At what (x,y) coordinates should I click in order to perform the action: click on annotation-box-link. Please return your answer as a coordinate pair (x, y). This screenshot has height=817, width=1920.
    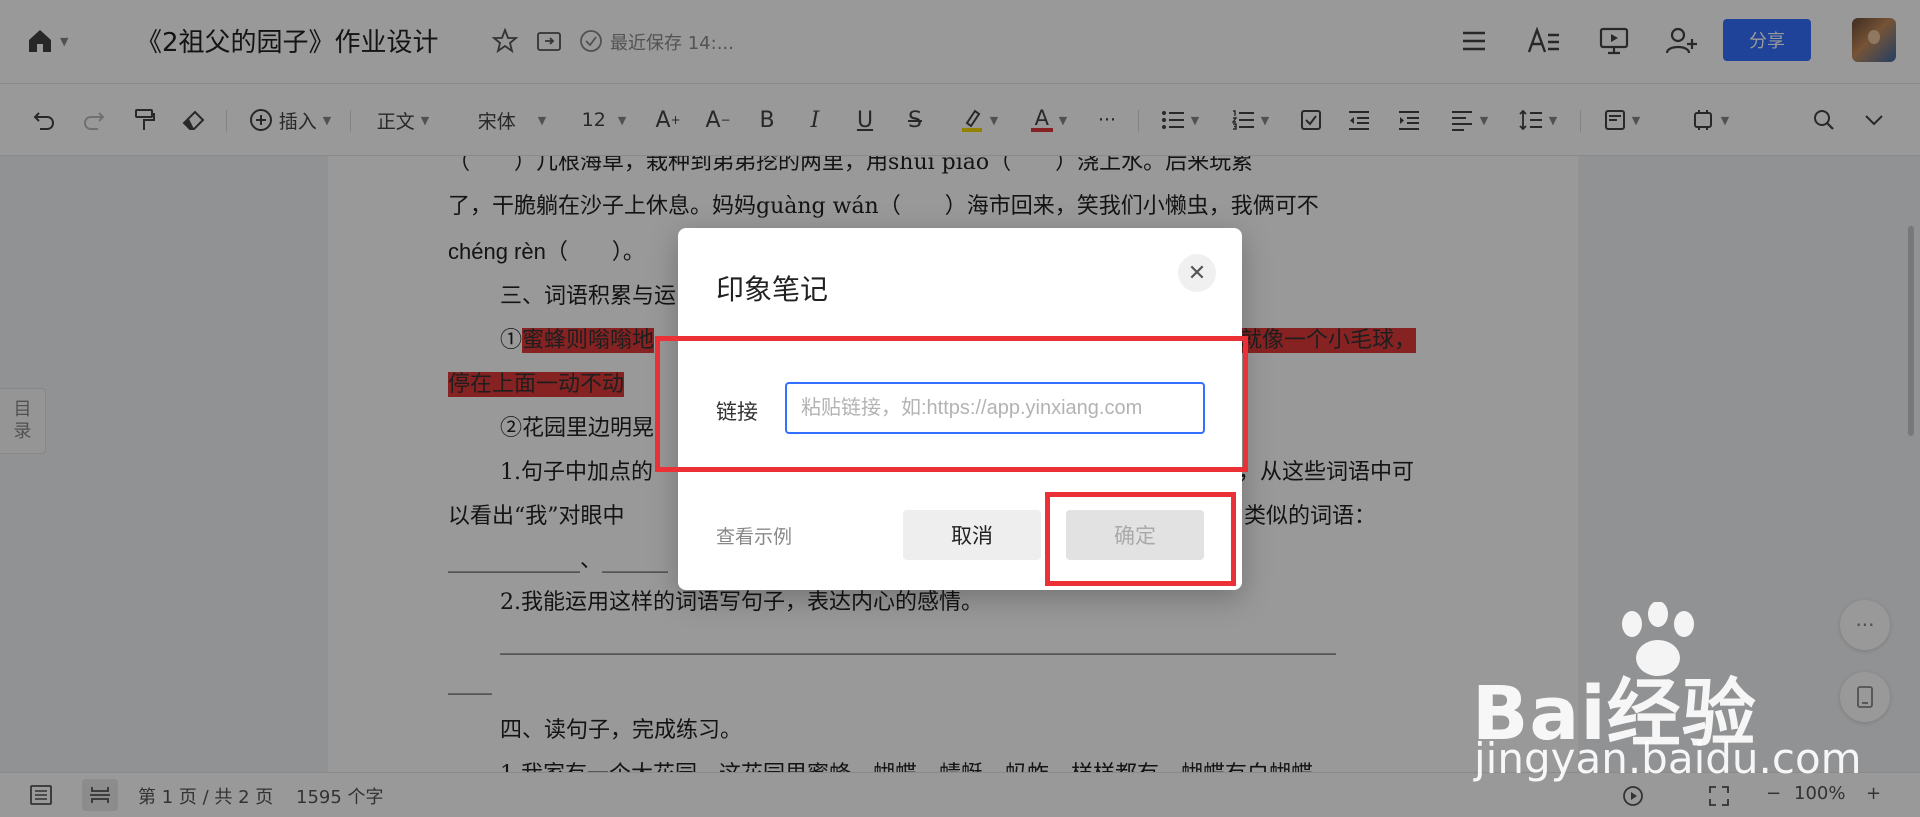
    Looking at the image, I should click on (951, 404).